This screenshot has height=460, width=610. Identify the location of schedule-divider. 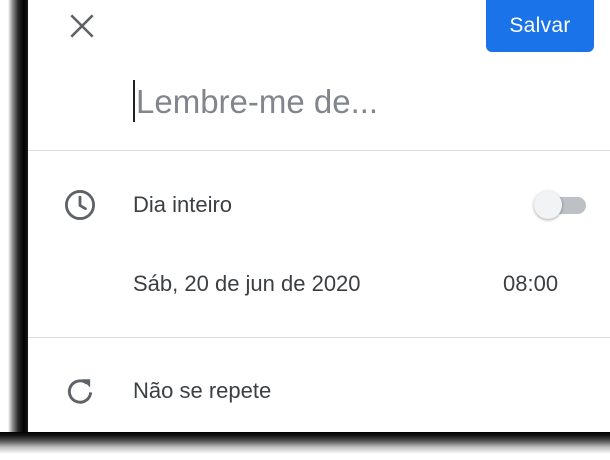
(319, 337).